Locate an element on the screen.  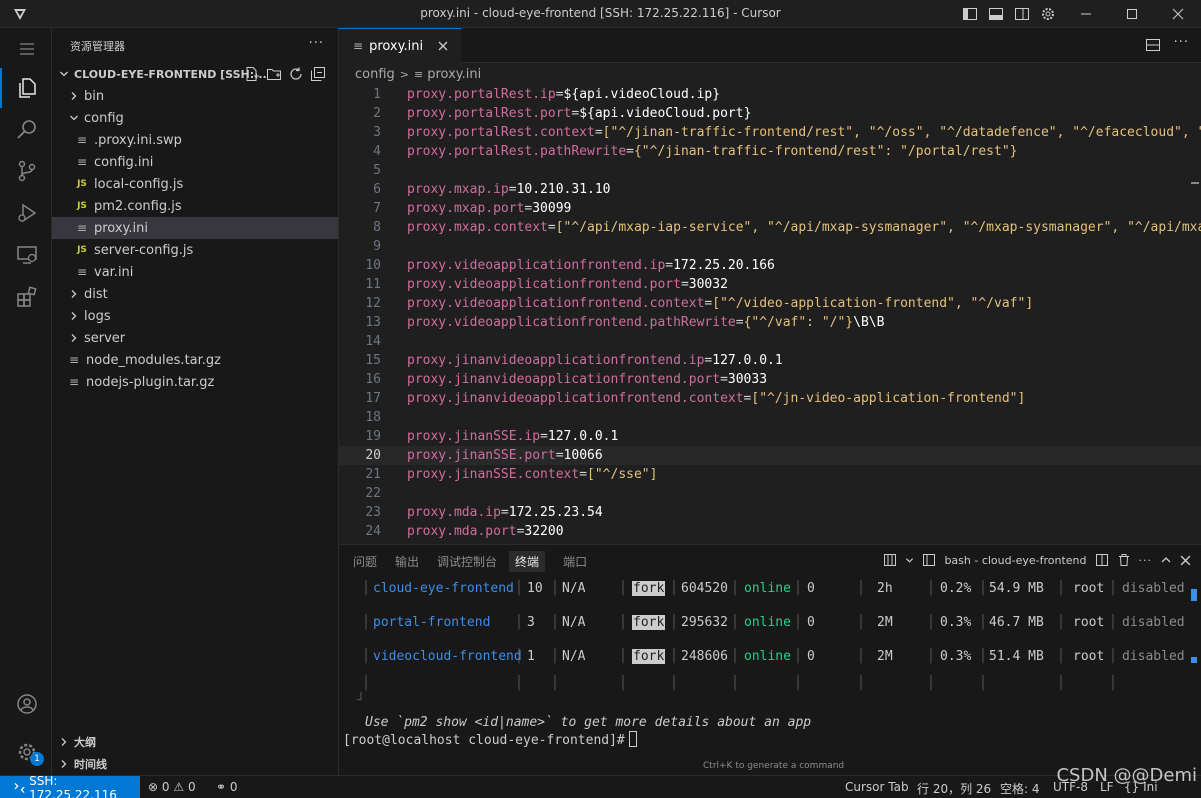
code-content: proxy.mda.ip=172.25.23.54 is located at coordinates (505, 512).